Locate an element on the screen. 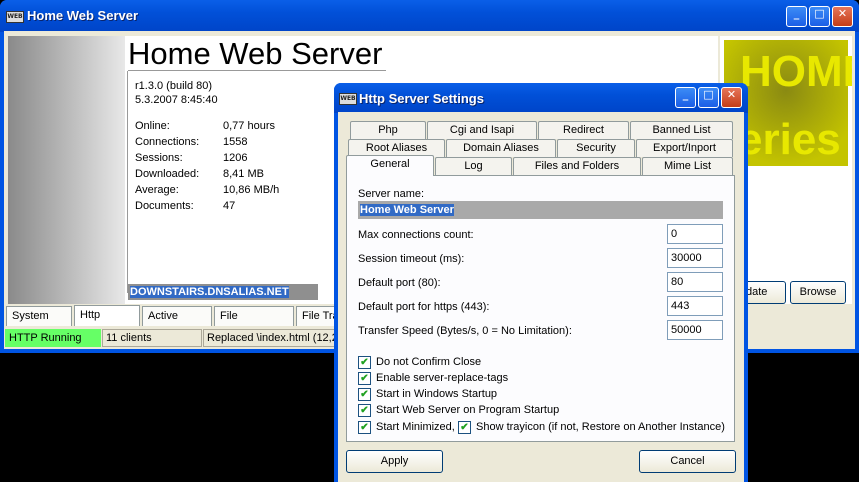  stat-value: 10,86 MB/h is located at coordinates (251, 190).